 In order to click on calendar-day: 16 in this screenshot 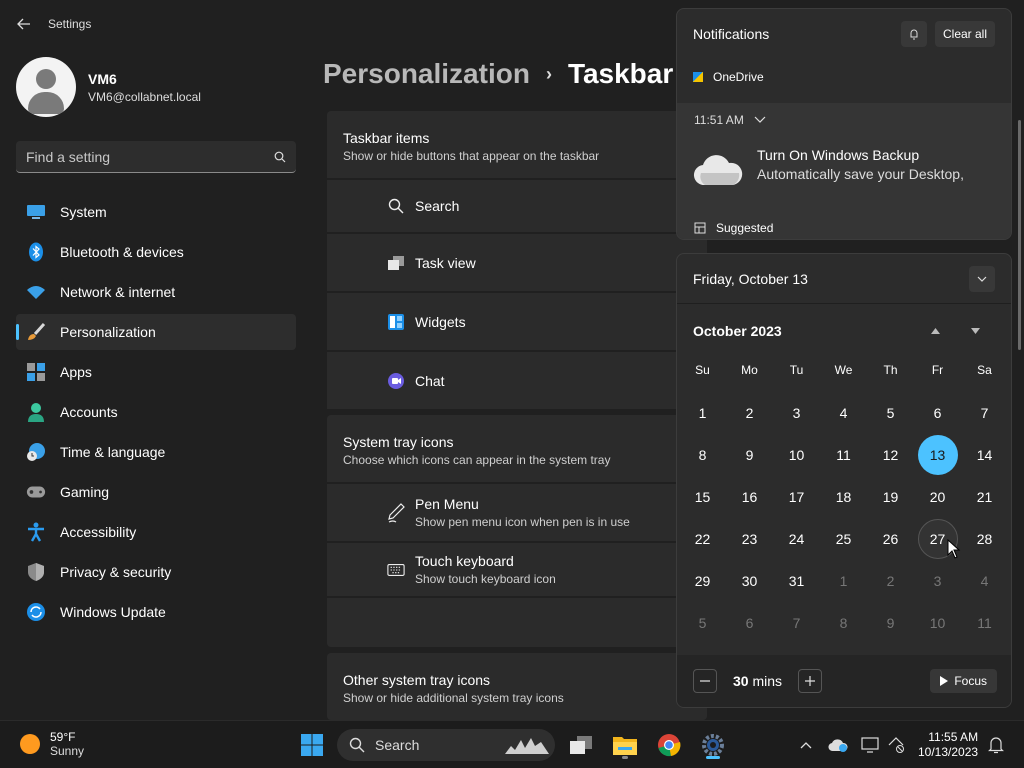, I will do `click(750, 497)`.